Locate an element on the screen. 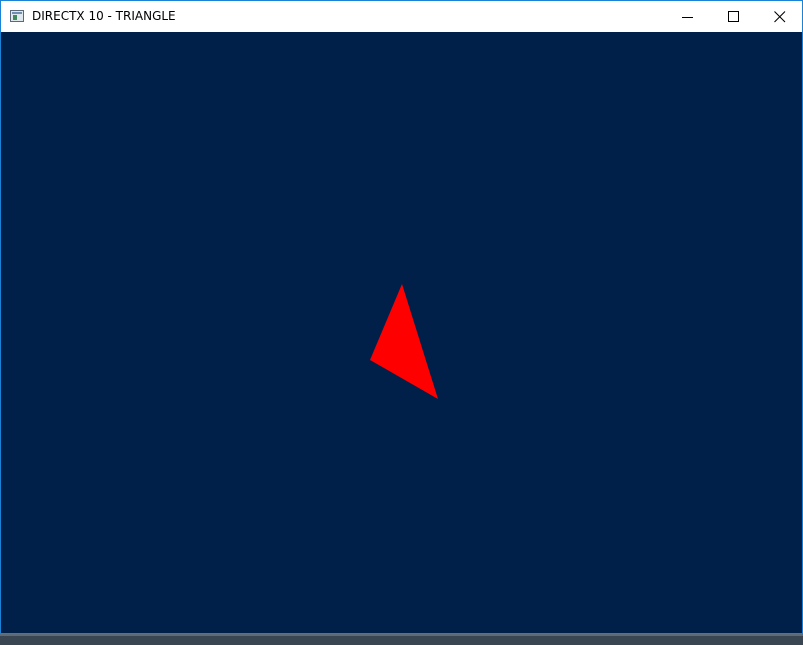  close-icon is located at coordinates (780, 17).